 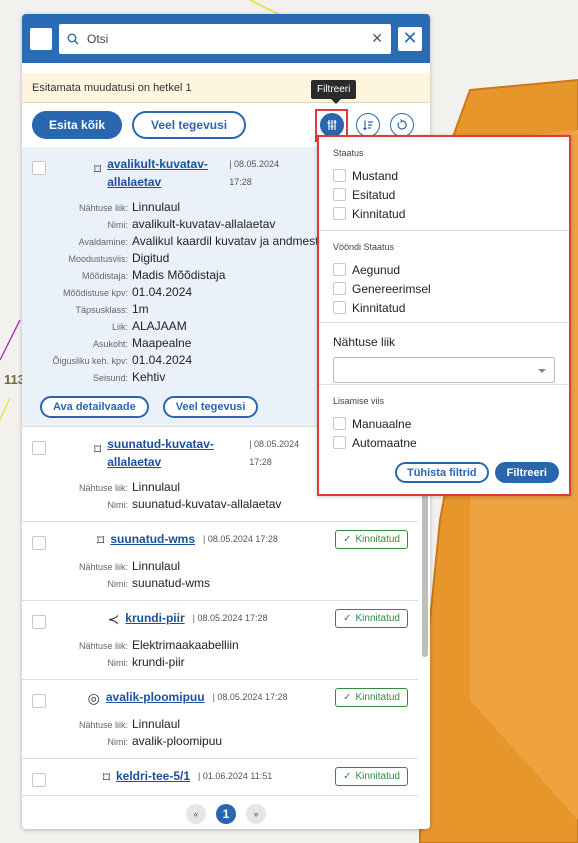 I want to click on prop-value: Digitud, so click(x=151, y=258).